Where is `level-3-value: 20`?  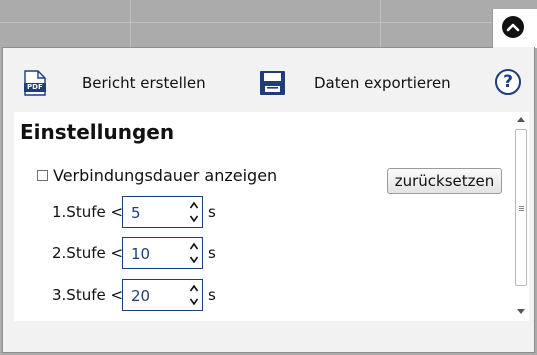 level-3-value: 20 is located at coordinates (140, 296).